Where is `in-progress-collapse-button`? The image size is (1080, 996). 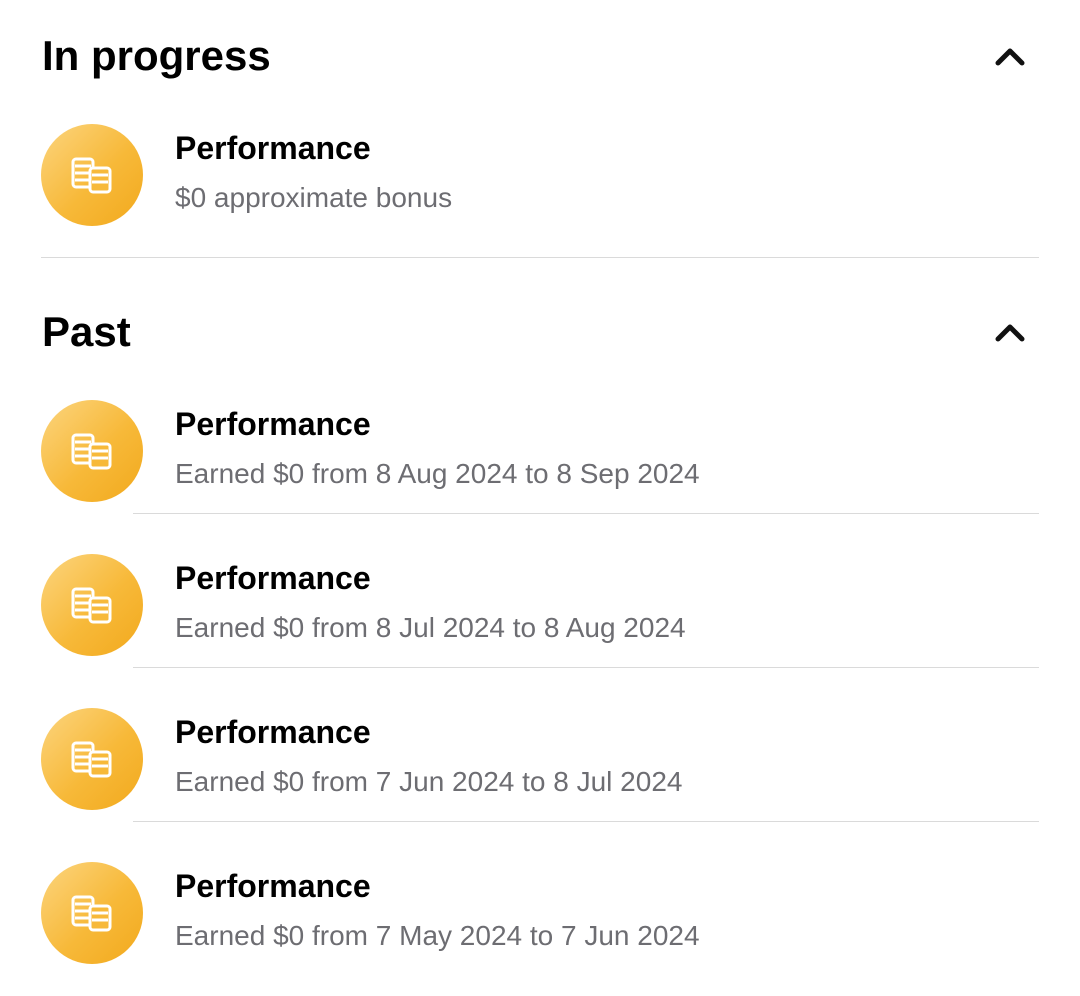 in-progress-collapse-button is located at coordinates (1010, 56).